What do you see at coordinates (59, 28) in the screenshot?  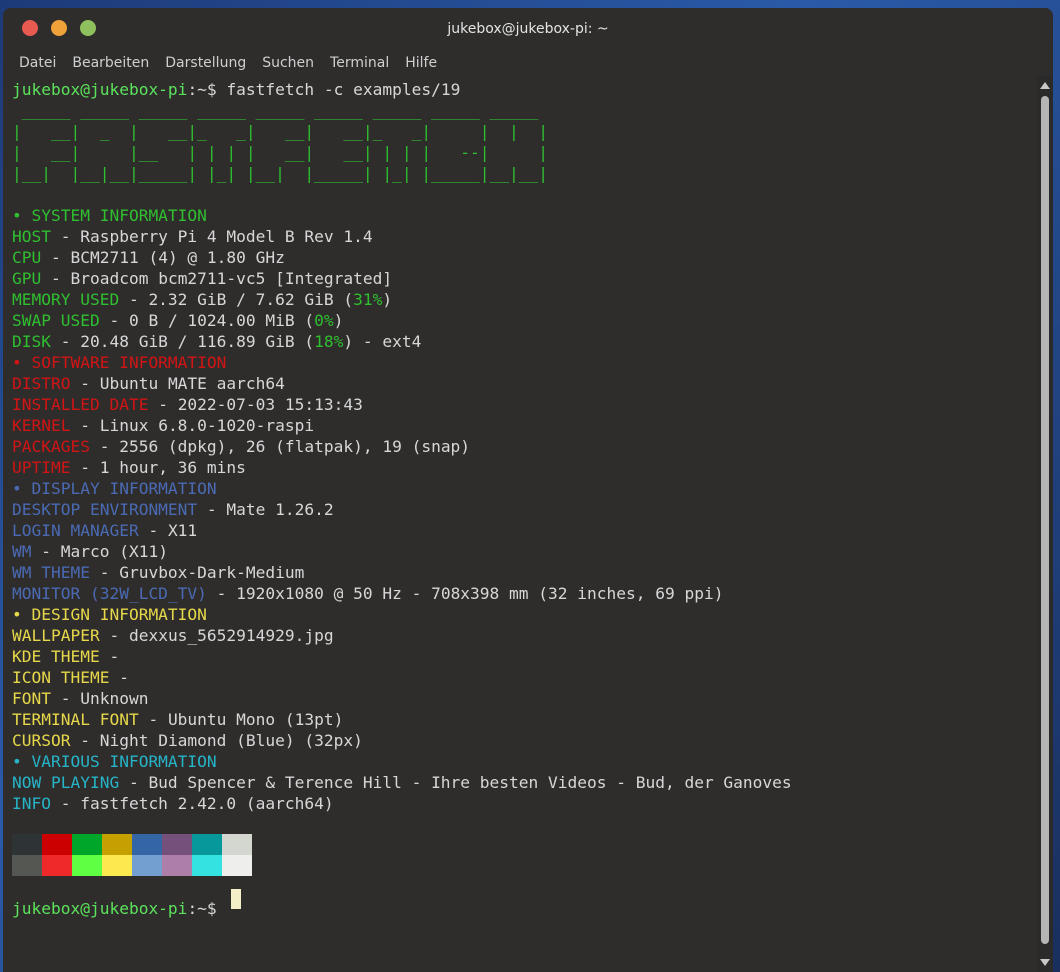 I see `minimize-button` at bounding box center [59, 28].